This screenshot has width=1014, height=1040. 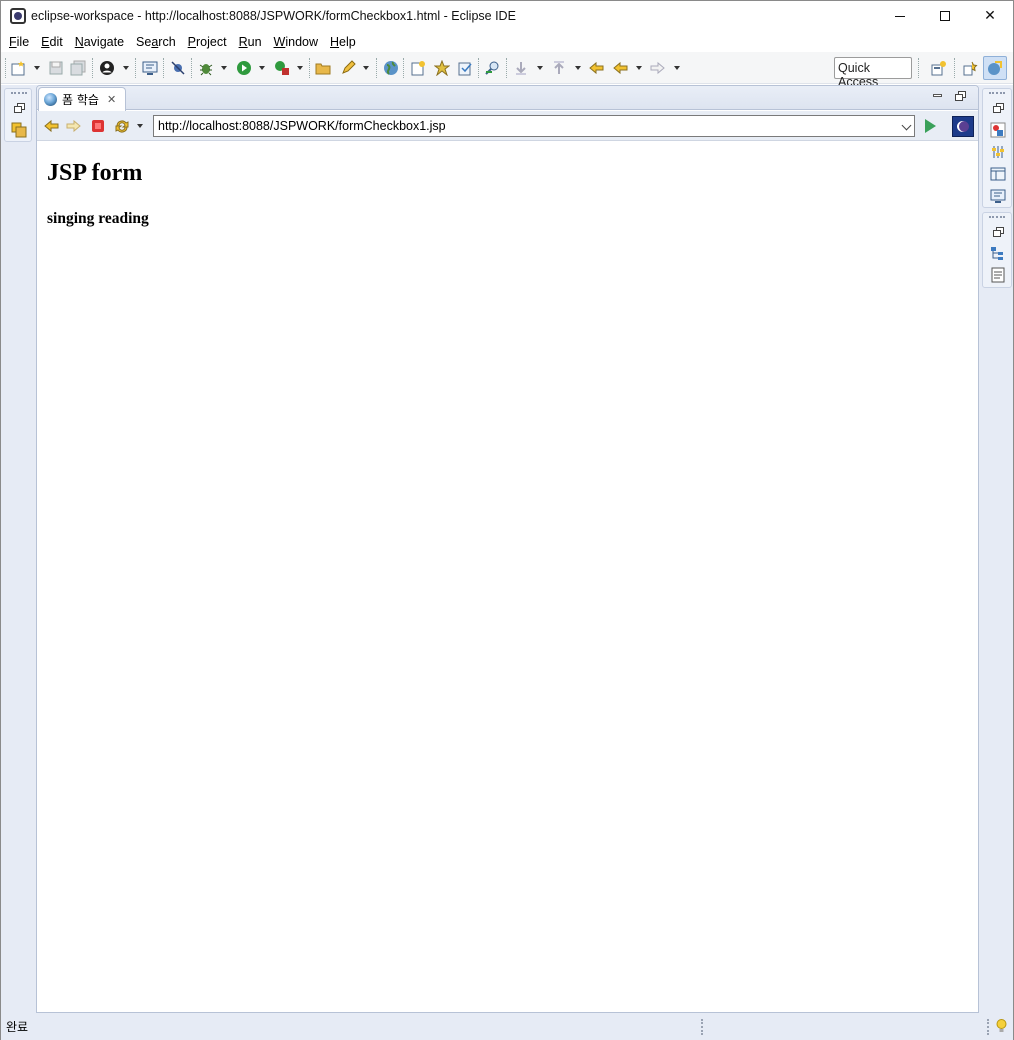 What do you see at coordinates (56, 68) in the screenshot?
I see `save-icon` at bounding box center [56, 68].